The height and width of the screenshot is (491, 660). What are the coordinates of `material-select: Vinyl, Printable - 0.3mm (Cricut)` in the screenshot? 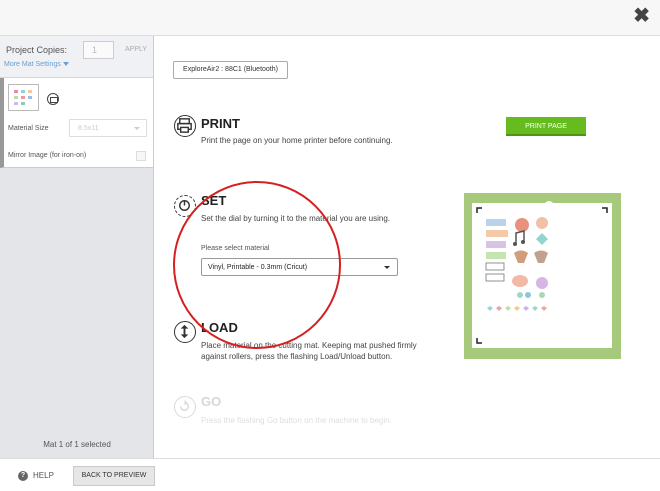 It's located at (299, 267).